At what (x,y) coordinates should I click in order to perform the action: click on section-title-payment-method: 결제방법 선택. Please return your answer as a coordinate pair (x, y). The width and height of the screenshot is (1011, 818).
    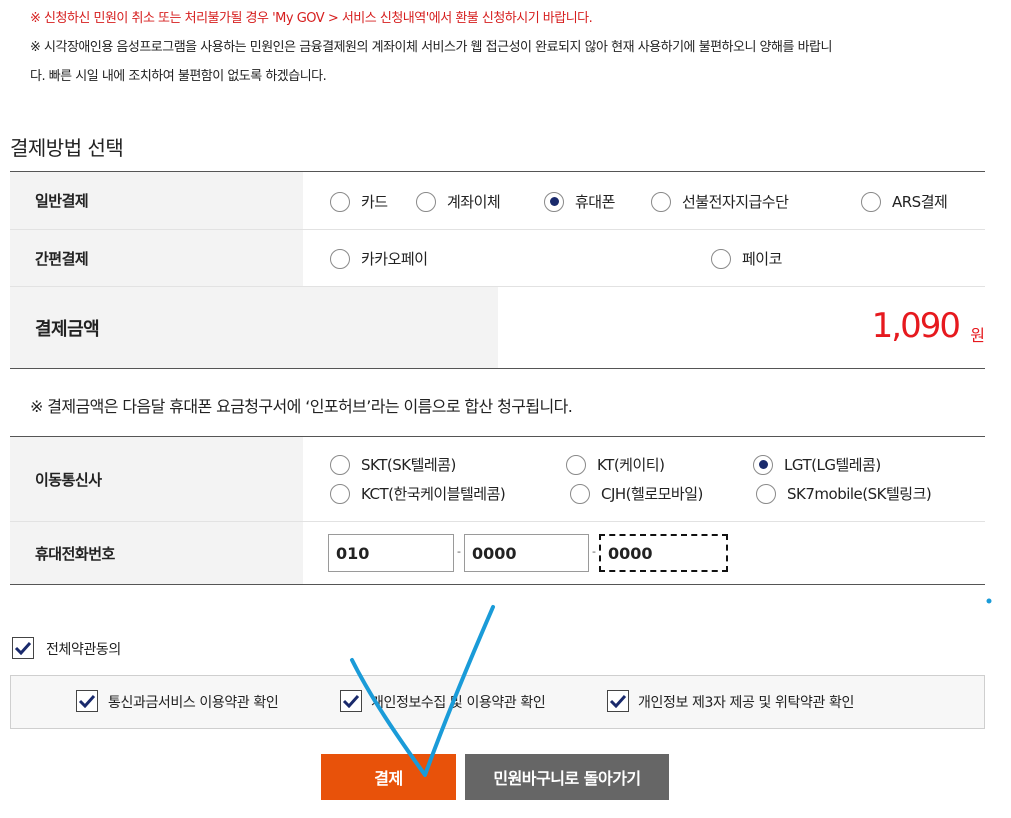
    Looking at the image, I should click on (67, 148).